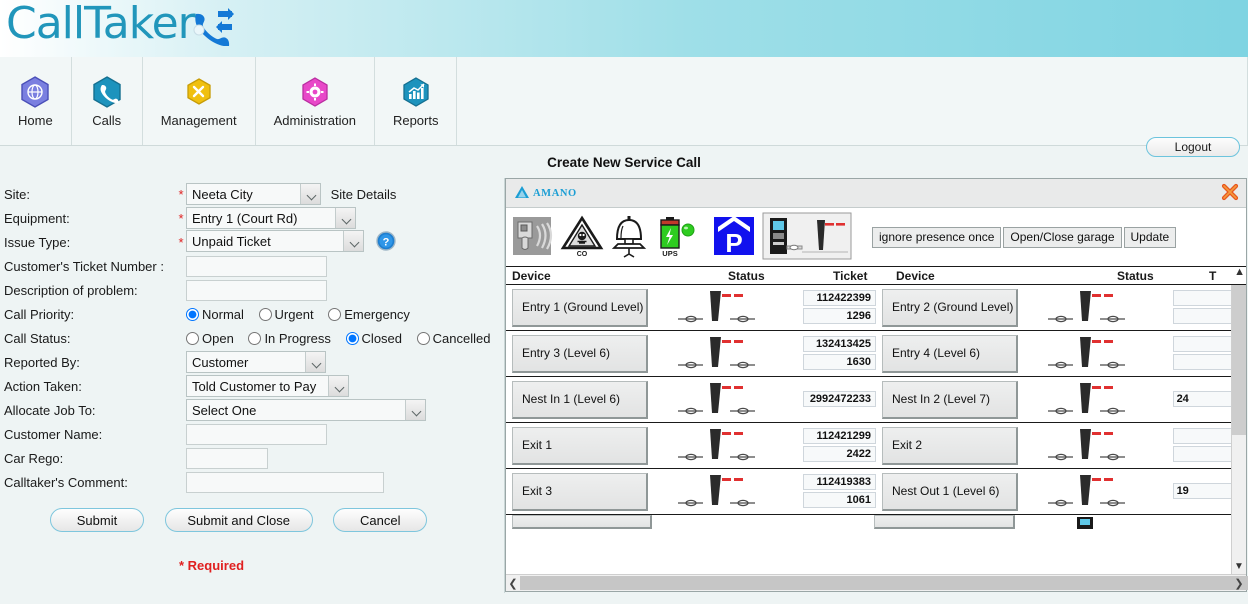 This screenshot has height=604, width=1248. I want to click on radio-priority-emergency: Emergency, so click(369, 314).